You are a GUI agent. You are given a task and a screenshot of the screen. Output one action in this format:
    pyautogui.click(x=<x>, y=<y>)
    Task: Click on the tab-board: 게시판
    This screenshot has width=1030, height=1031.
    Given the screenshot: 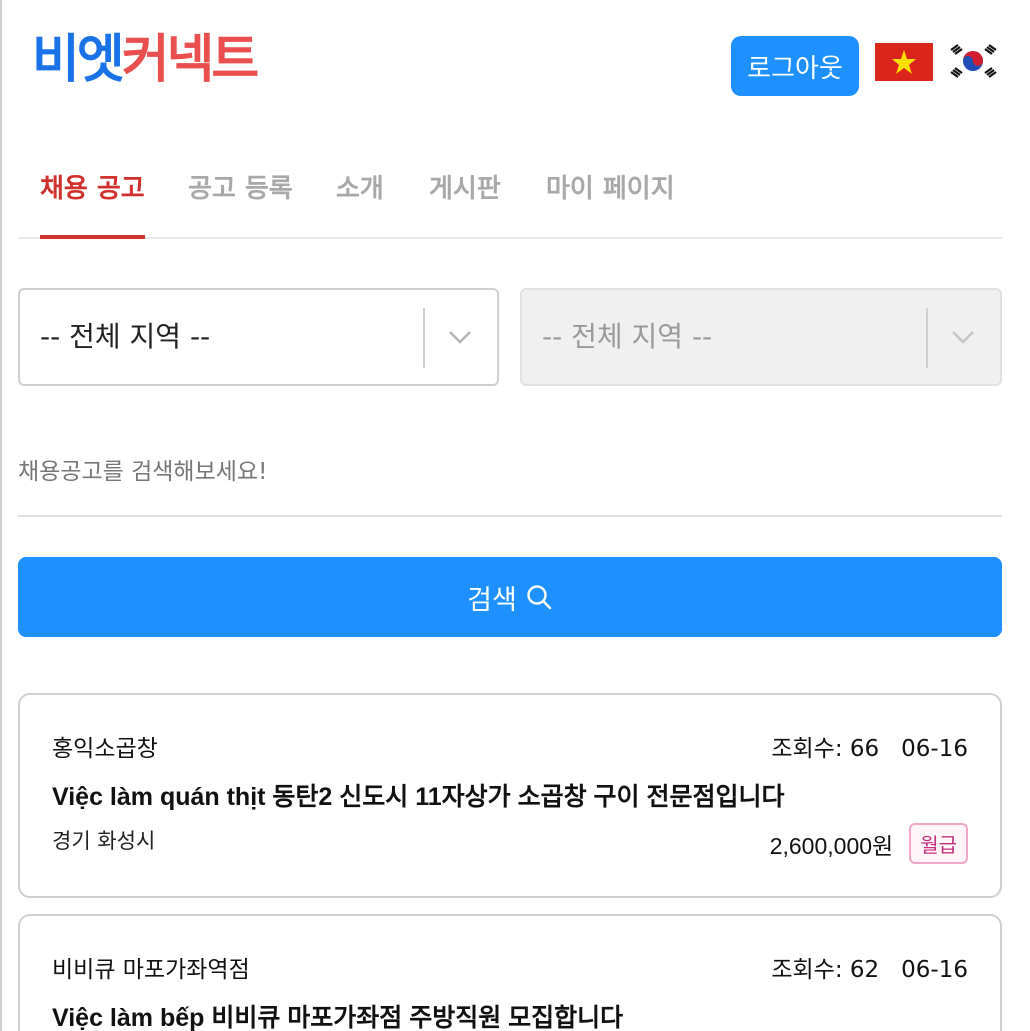 What is the action you would take?
    pyautogui.click(x=465, y=186)
    